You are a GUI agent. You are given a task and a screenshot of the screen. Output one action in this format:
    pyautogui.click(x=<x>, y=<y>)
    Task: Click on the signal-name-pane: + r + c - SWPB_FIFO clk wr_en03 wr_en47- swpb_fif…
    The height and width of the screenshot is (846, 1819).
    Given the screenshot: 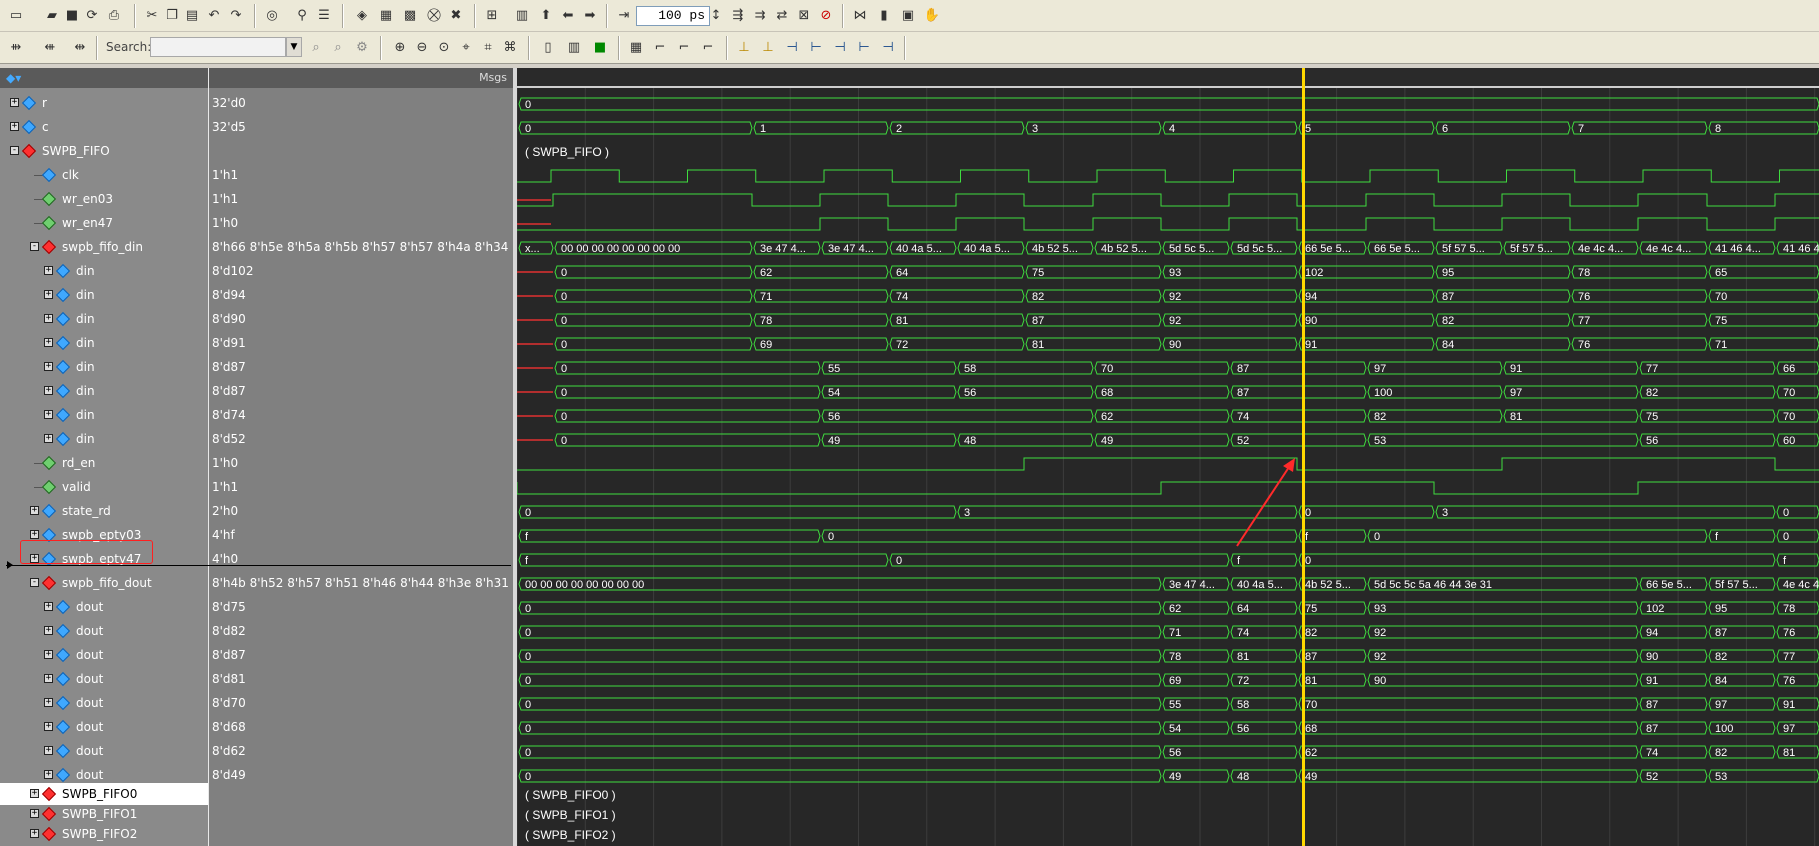 What is the action you would take?
    pyautogui.click(x=104, y=467)
    